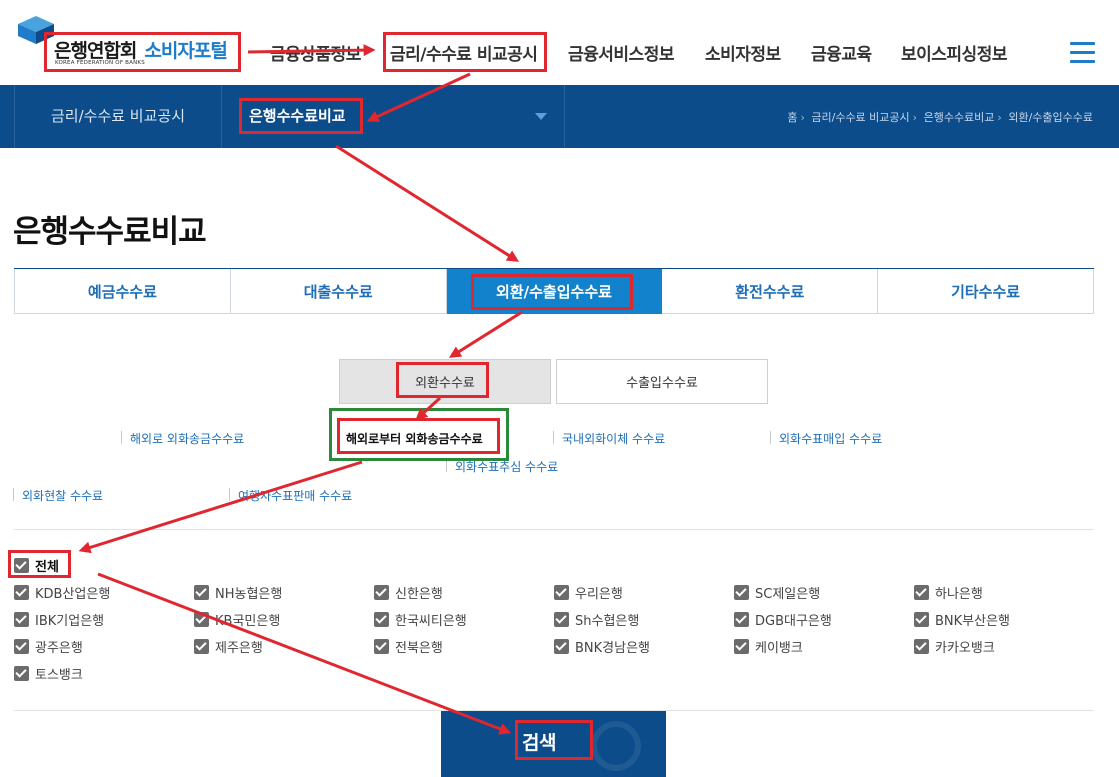 This screenshot has width=1119, height=777. I want to click on breadcrumb-item: 은행수수료비교, so click(959, 117).